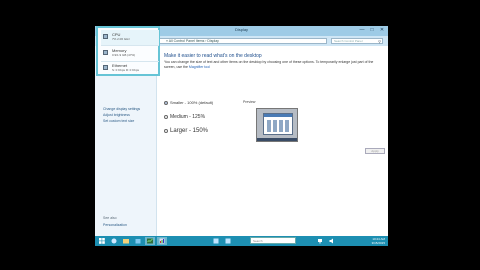 The image size is (480, 270). I want to click on network-icon, so click(320, 241).